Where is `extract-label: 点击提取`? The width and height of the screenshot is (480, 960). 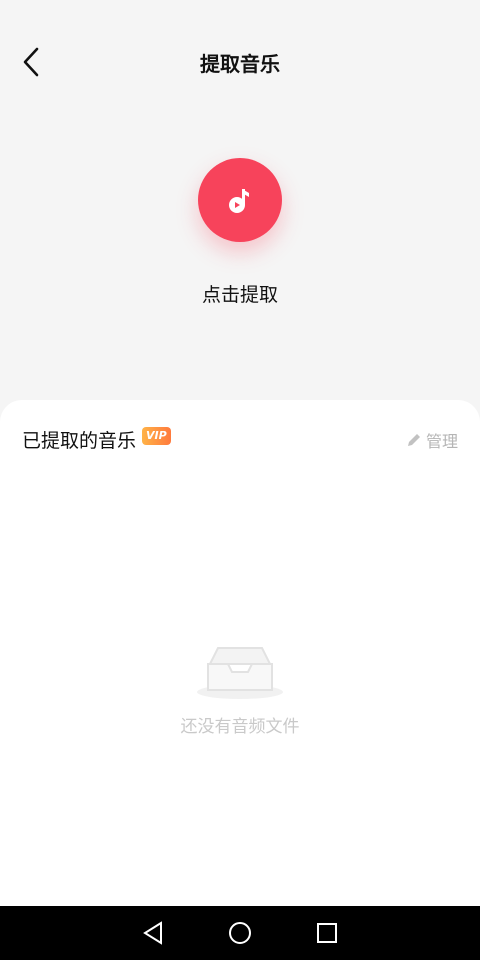 extract-label: 点击提取 is located at coordinates (240, 293).